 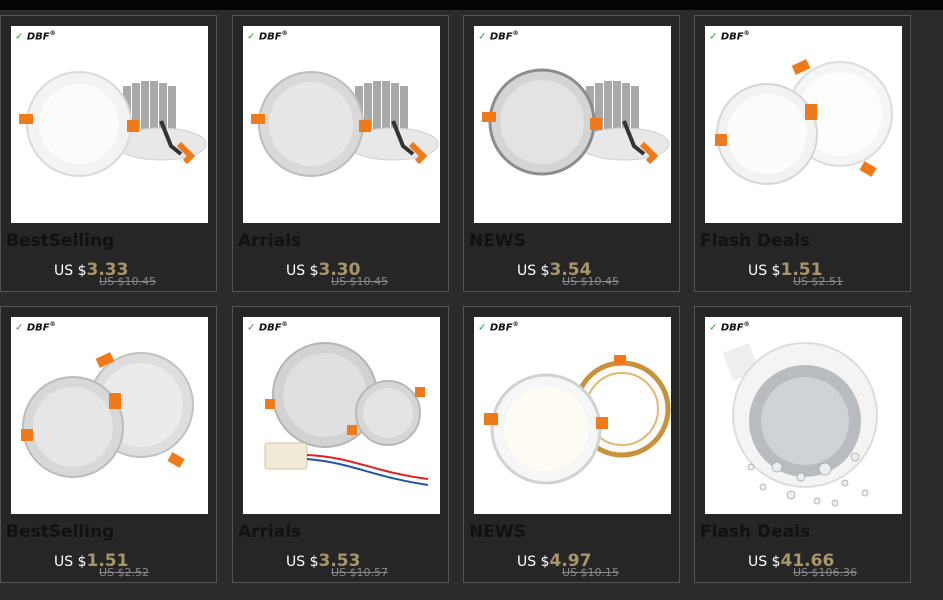 I want to click on product-card: ✓ DBF® NEWS US $3.54 US $10.45, so click(x=571, y=153).